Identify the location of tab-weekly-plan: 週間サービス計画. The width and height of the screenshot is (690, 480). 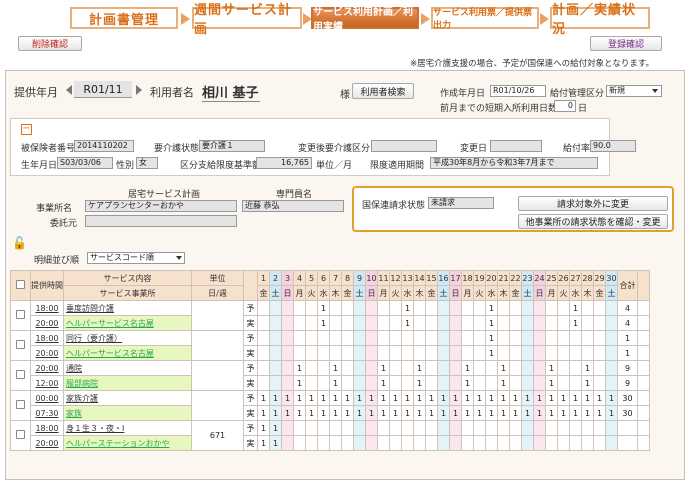
(247, 20).